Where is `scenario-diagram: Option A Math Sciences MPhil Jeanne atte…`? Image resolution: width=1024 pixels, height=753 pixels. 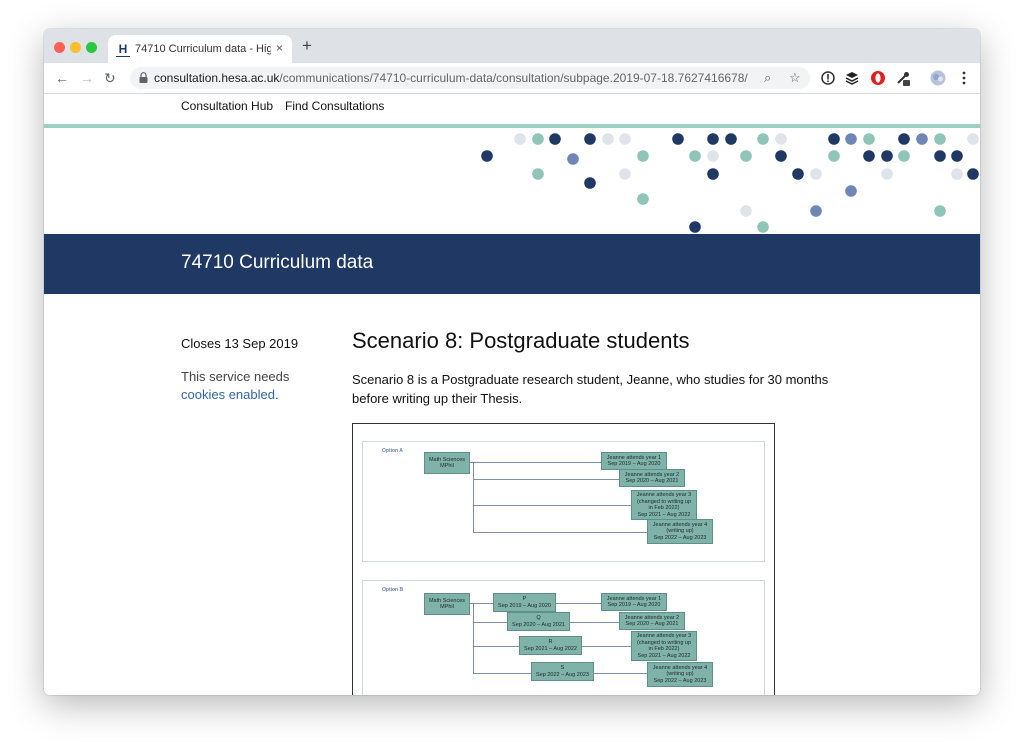 scenario-diagram: Option A Math Sciences MPhil Jeanne atte… is located at coordinates (563, 559).